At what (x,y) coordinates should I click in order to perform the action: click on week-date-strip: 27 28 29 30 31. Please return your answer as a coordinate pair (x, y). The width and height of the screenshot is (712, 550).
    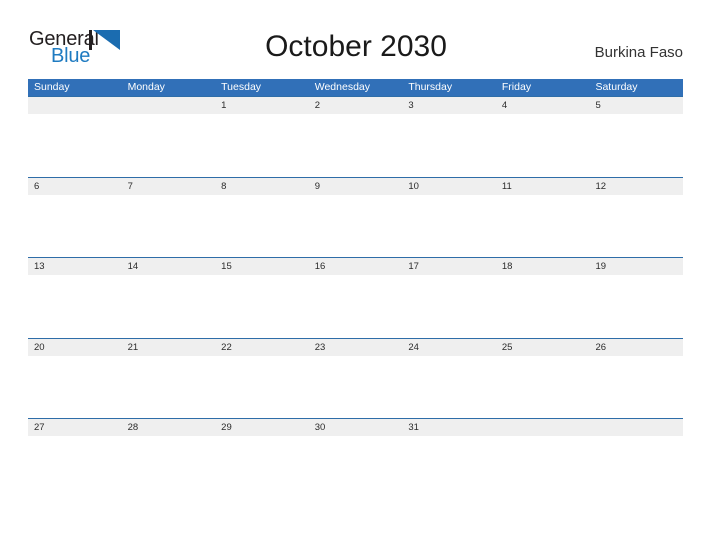
    Looking at the image, I should click on (355, 427).